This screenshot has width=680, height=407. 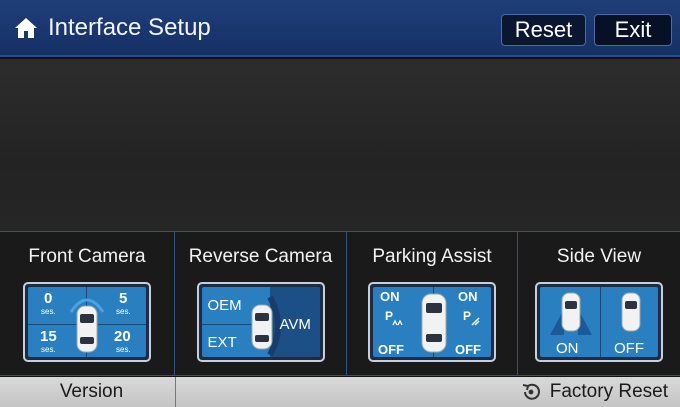 I want to click on reverse-camera-tile: OEM EXT AVM, so click(x=260, y=322).